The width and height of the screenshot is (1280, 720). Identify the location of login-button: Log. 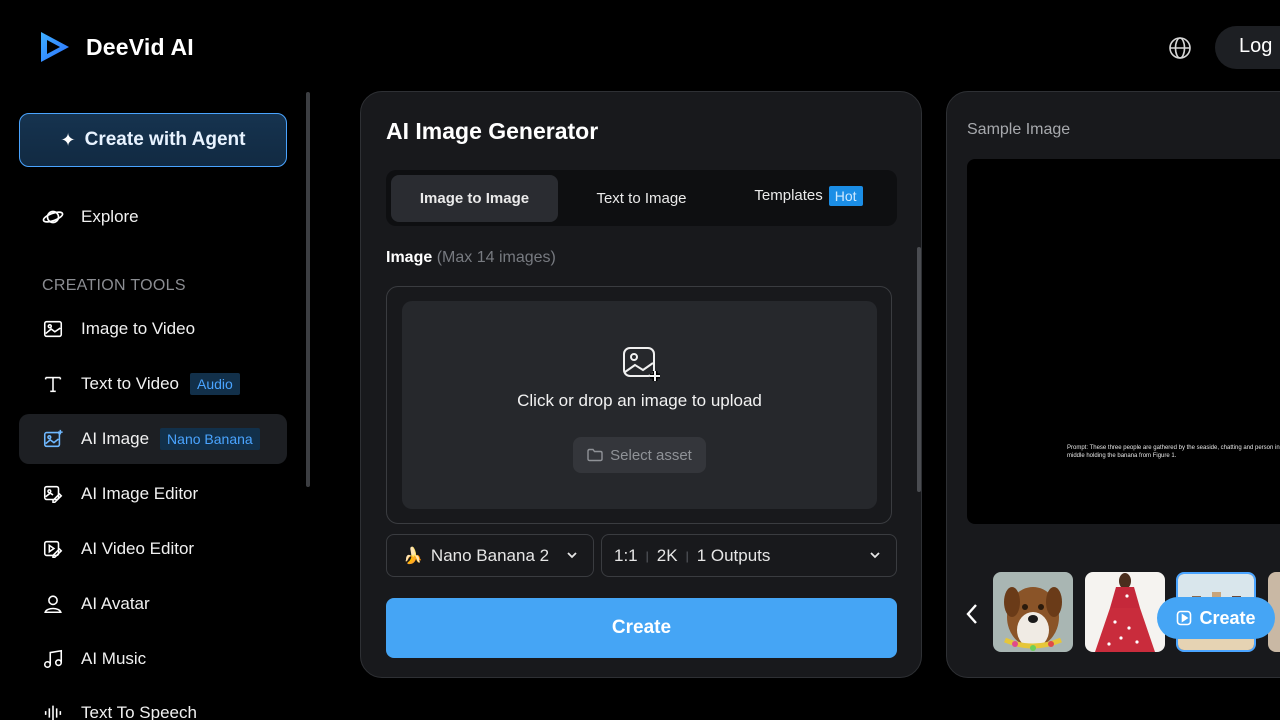
(1247, 47).